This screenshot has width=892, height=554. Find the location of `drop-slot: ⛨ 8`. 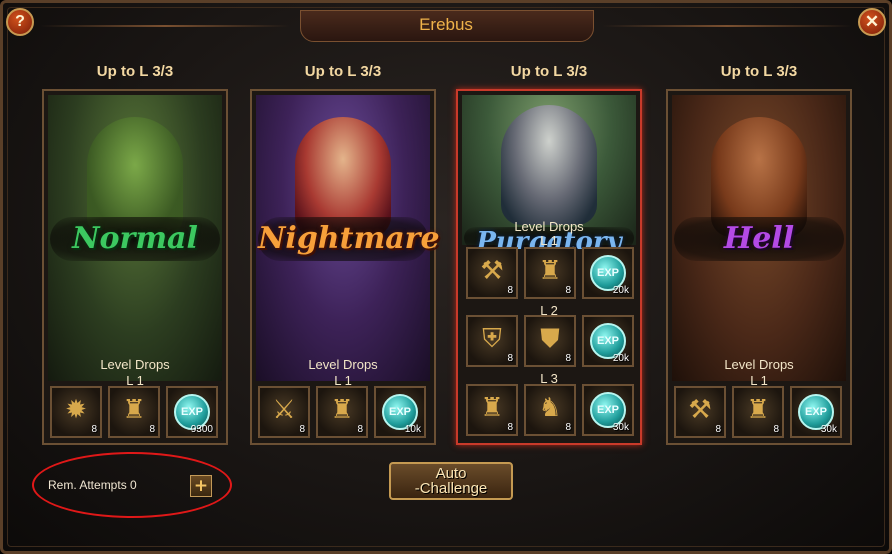

drop-slot: ⛨ 8 is located at coordinates (492, 341).